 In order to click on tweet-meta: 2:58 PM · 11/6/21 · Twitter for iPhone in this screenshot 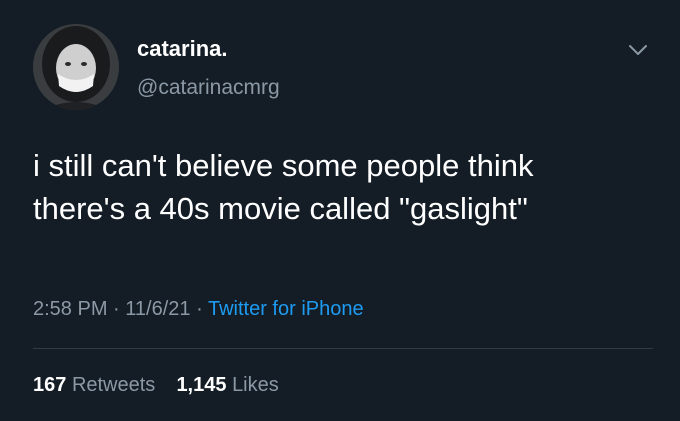, I will do `click(198, 309)`.